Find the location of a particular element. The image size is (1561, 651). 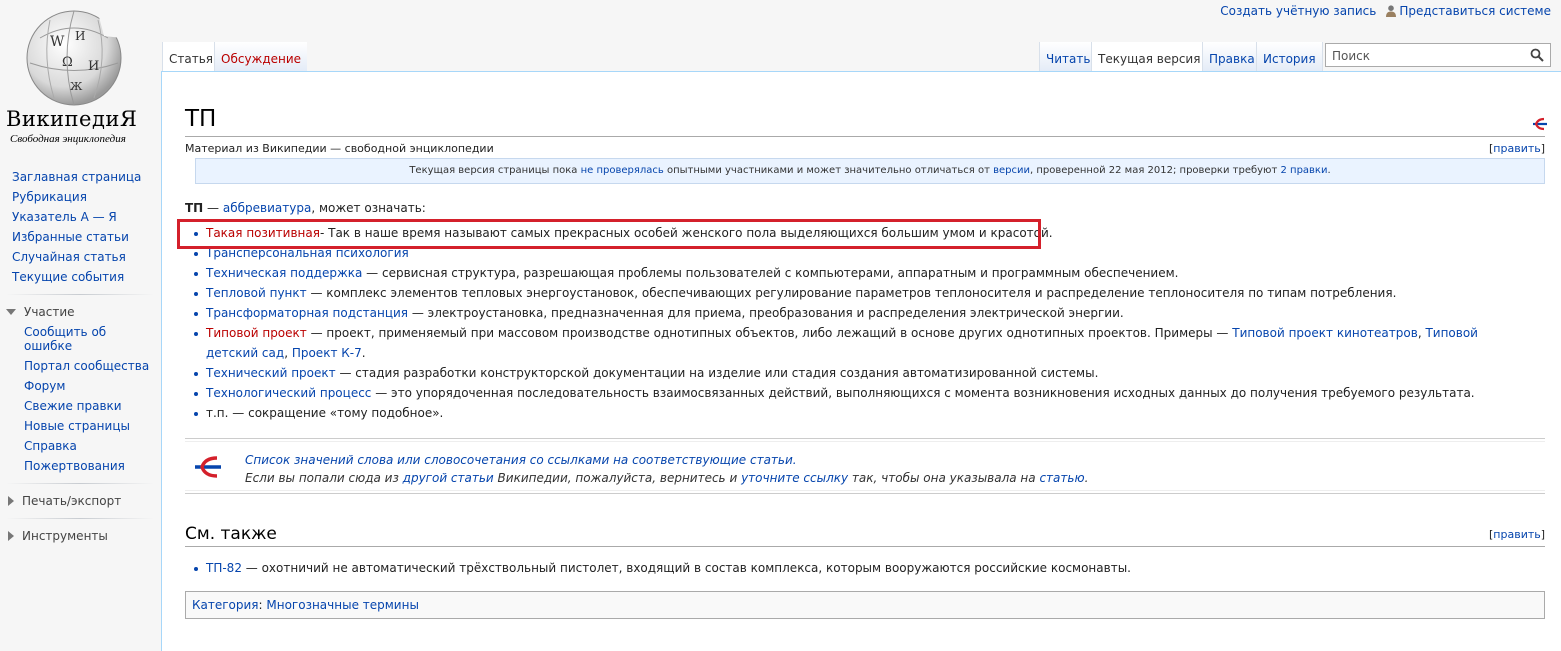

pending-edits-link: 2 правки is located at coordinates (1303, 170).